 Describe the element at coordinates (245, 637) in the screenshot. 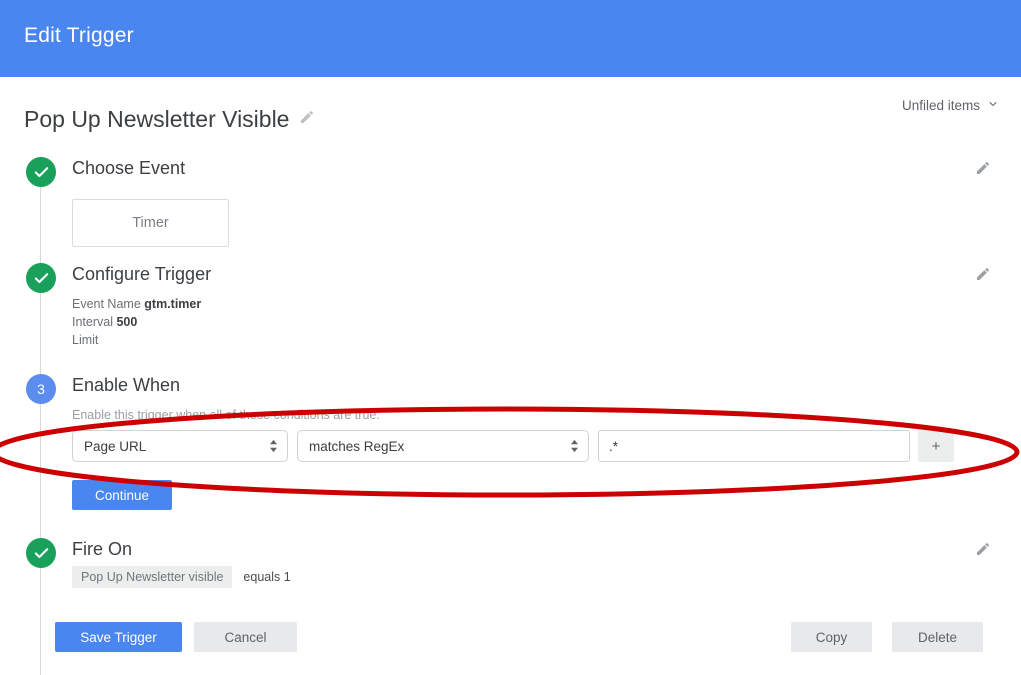

I see `cancel-button: Cancel` at that location.